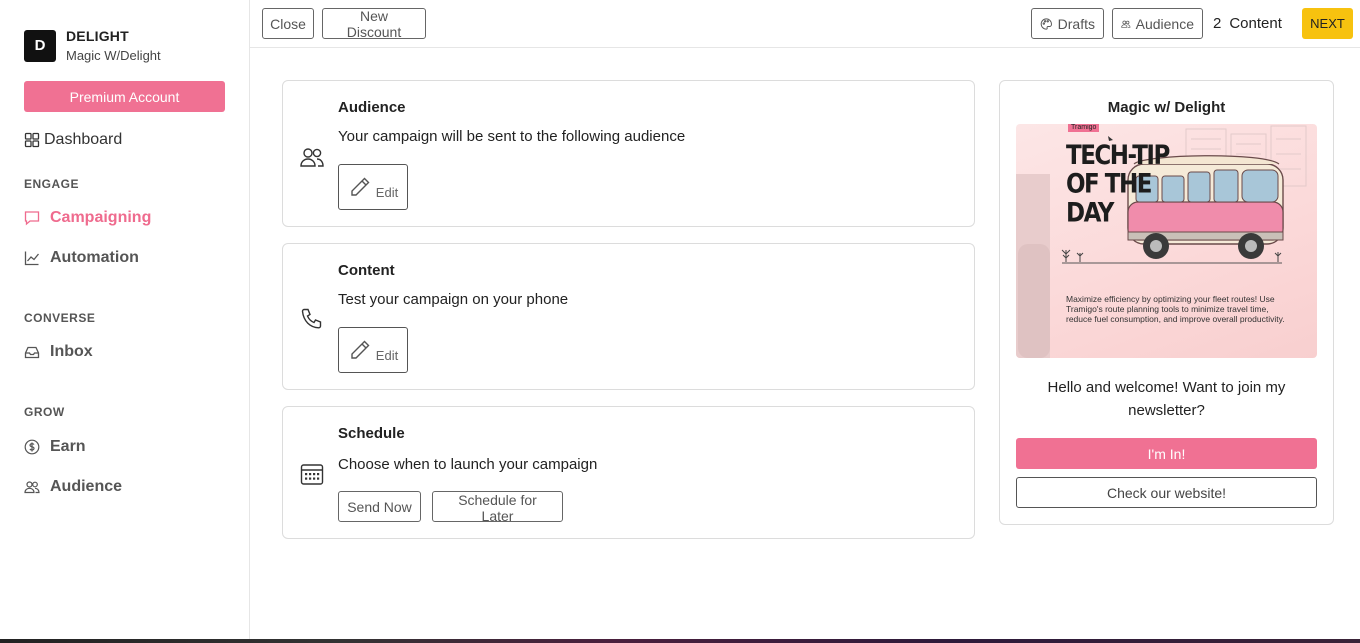 The width and height of the screenshot is (1360, 643). What do you see at coordinates (44, 412) in the screenshot?
I see `section-grow-title: GROW` at bounding box center [44, 412].